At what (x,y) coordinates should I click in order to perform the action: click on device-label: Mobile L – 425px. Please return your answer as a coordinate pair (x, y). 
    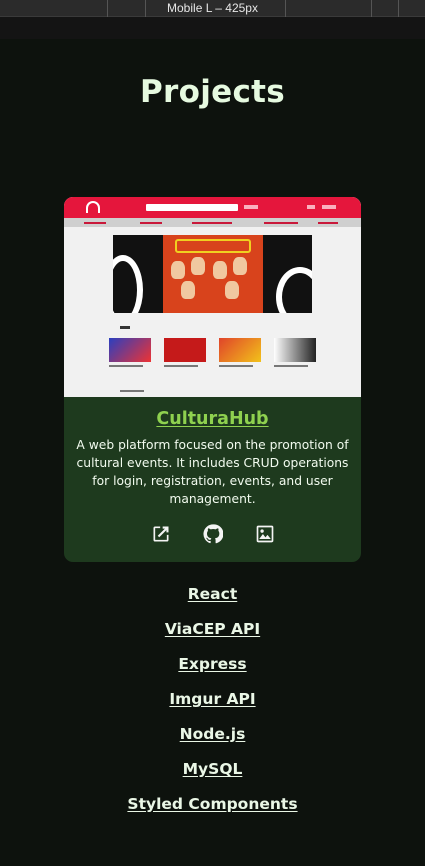
    Looking at the image, I should click on (212, 8).